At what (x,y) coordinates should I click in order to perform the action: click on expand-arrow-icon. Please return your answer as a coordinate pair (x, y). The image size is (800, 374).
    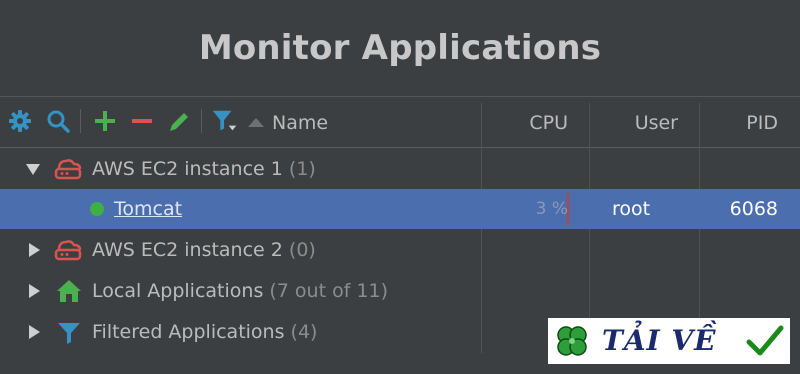
    Looking at the image, I should click on (33, 169).